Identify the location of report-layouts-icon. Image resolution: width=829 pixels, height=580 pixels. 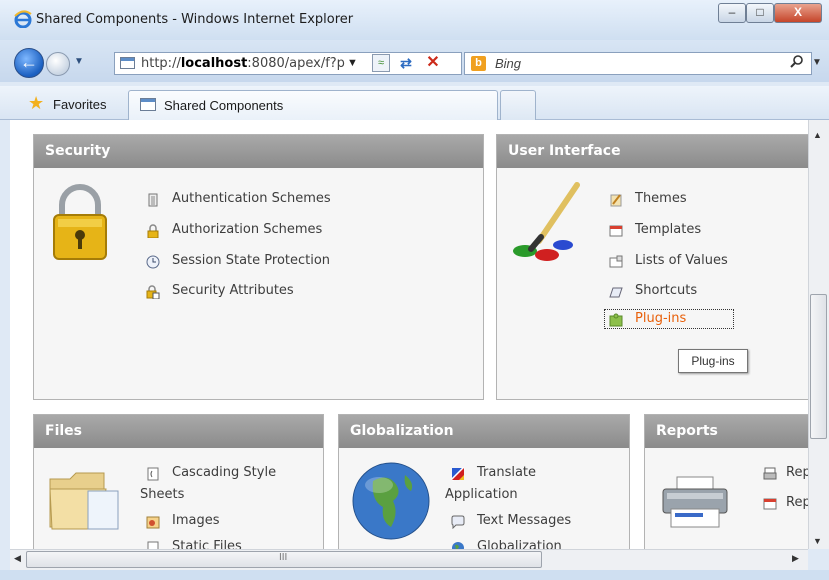
(770, 504).